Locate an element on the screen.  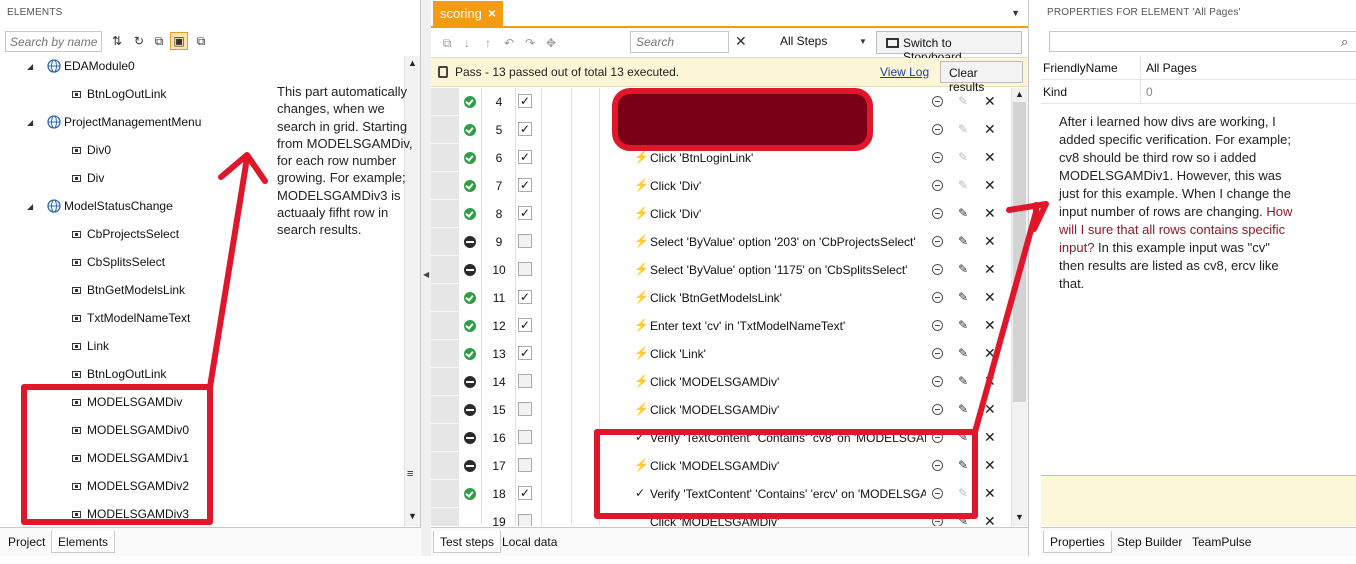
step-row: 11 ✓ ⚡ Click 'BtnGetModelsLink' ✎ ✕ is located at coordinates (721, 298).